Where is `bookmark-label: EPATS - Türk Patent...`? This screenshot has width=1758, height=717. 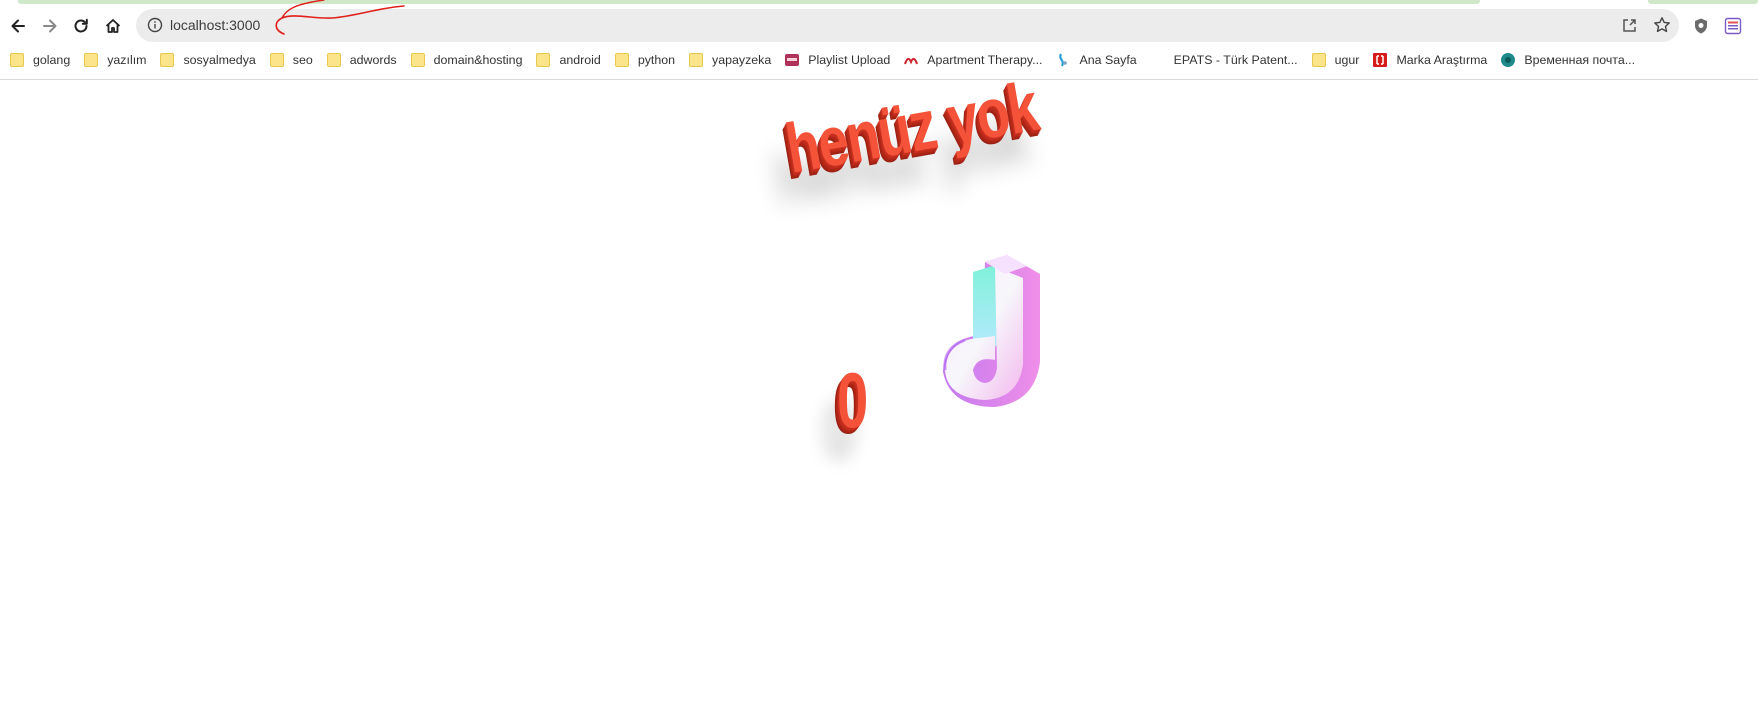
bookmark-label: EPATS - Türk Patent... is located at coordinates (1235, 60).